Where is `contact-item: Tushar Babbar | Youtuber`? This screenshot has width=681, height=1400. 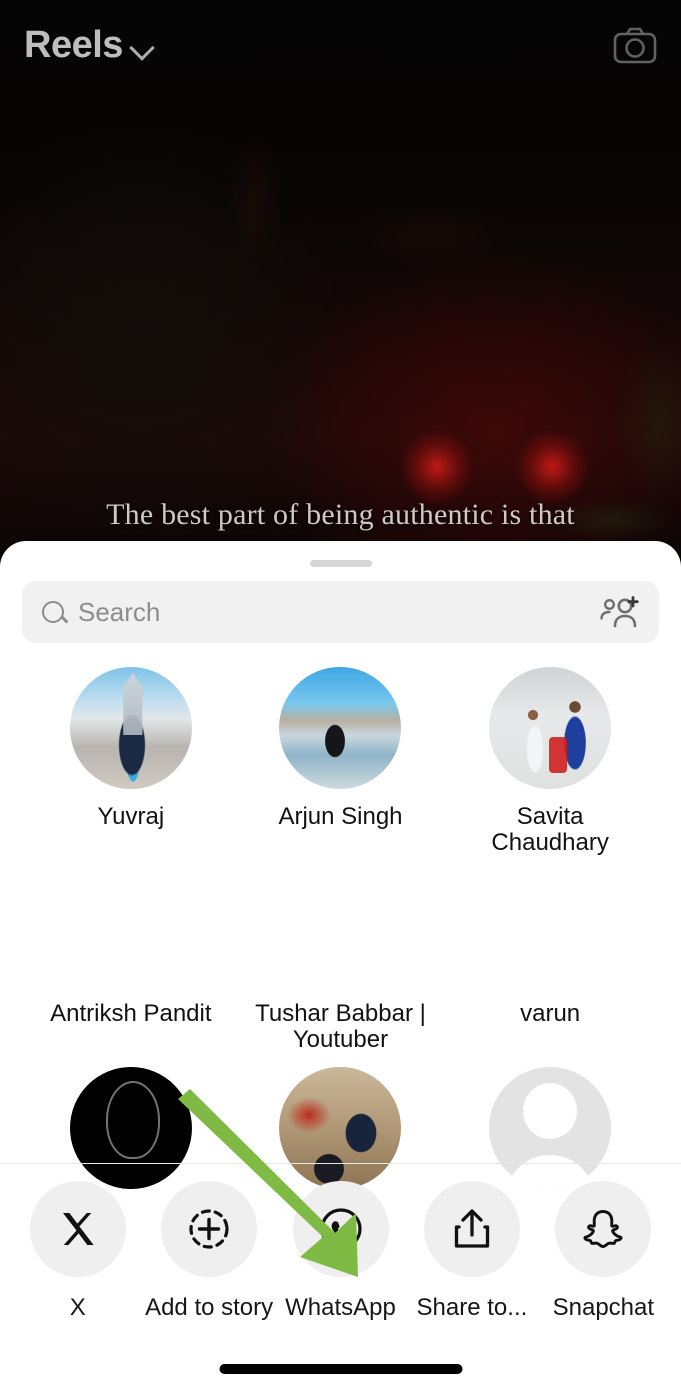
contact-item: Tushar Babbar | Youtuber is located at coordinates (340, 958).